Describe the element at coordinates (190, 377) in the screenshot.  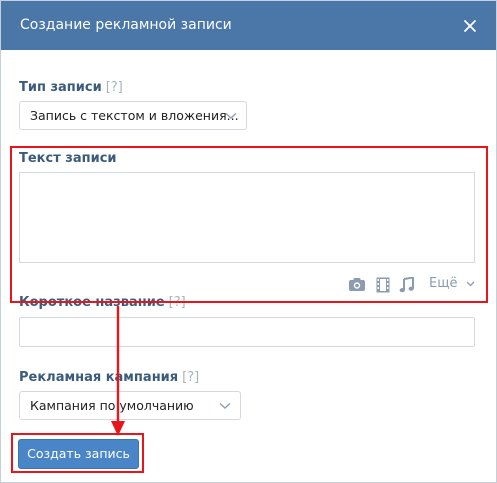
I see `campaign-help: [?]` at that location.